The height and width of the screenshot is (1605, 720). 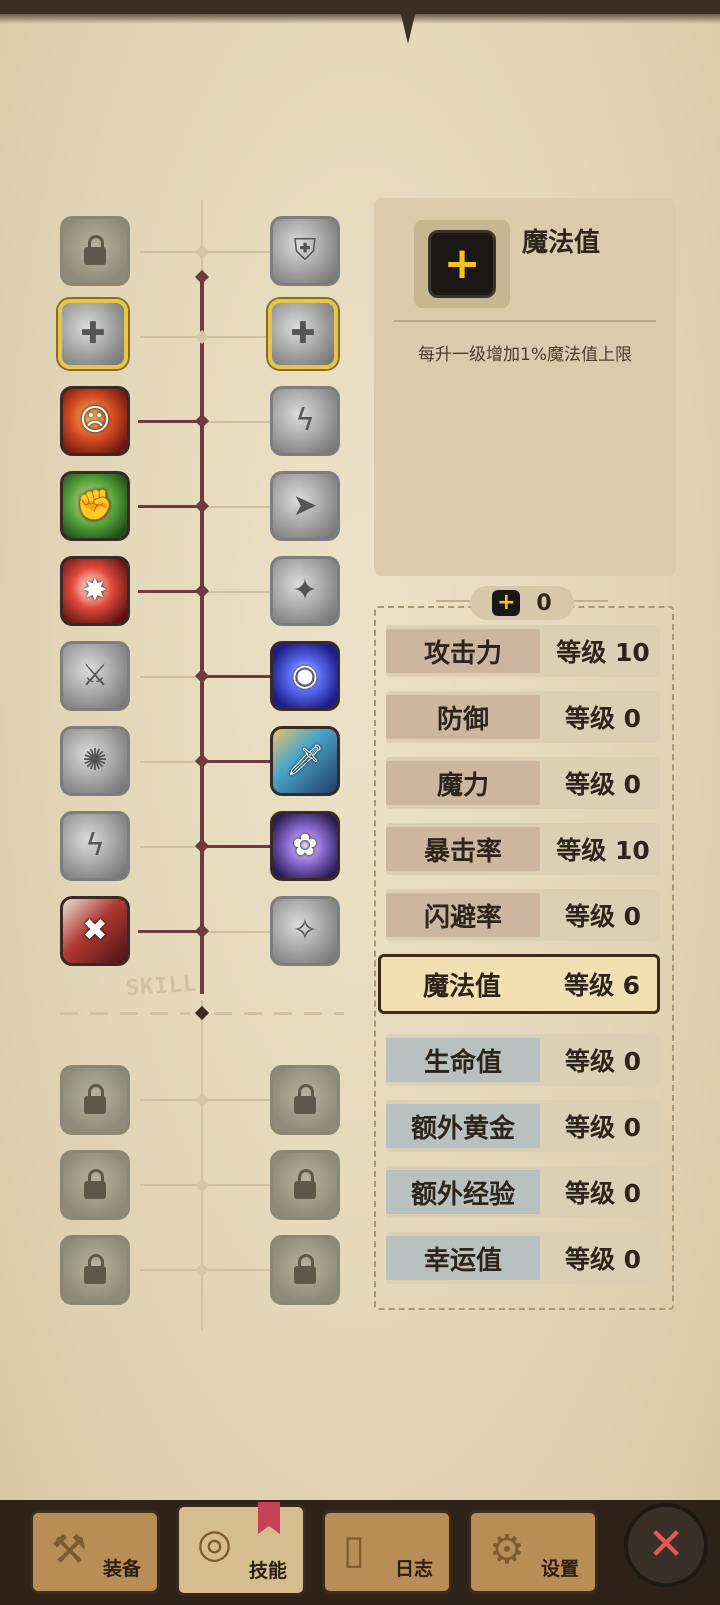 I want to click on stat-row-attack: 攻击力 等级 10, so click(x=523, y=651).